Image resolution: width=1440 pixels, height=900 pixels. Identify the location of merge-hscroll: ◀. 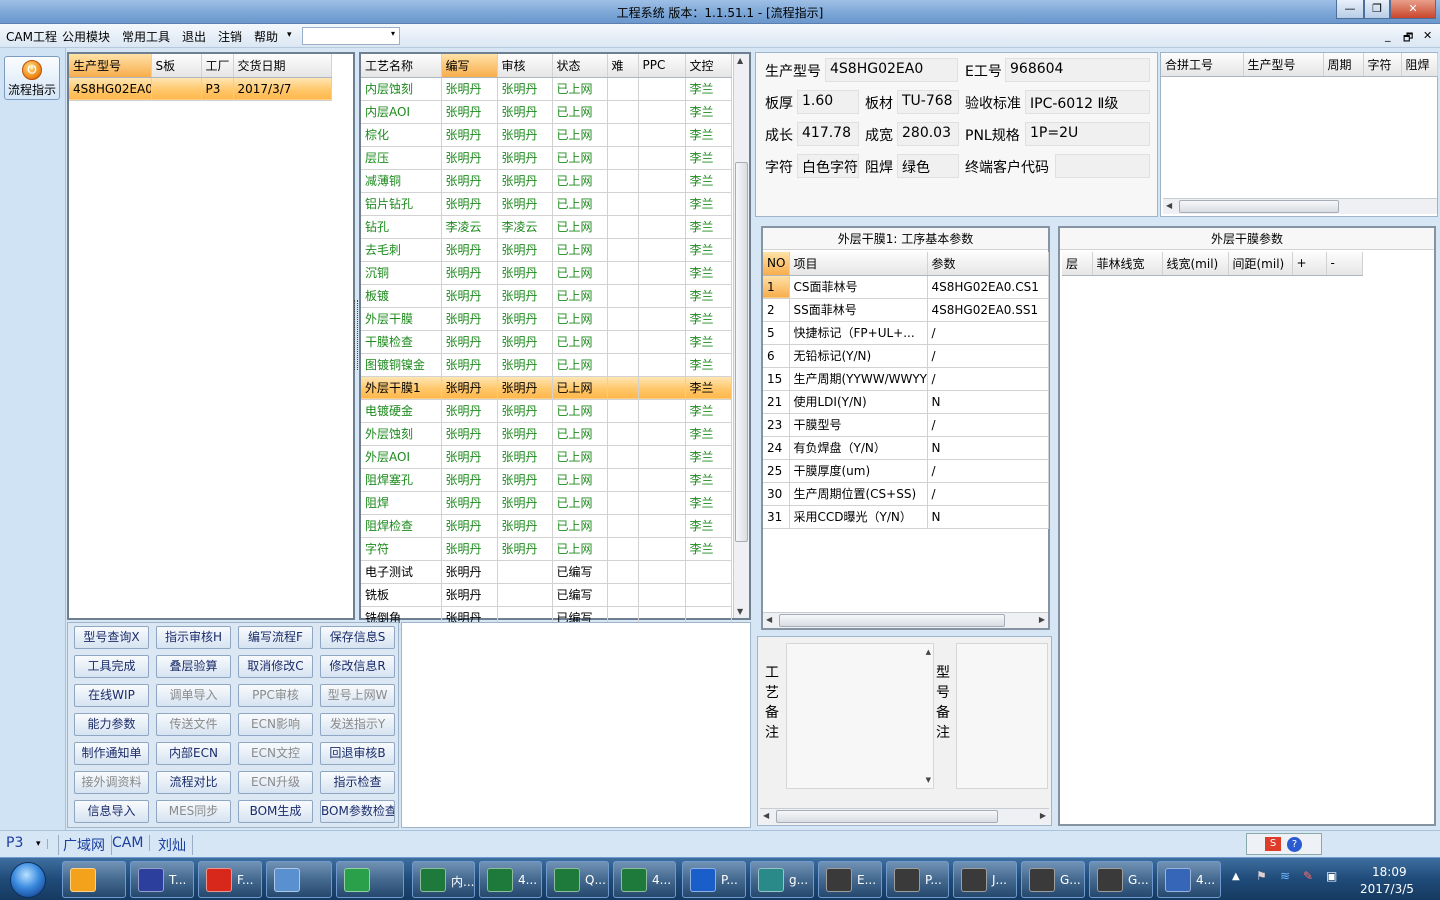
(1300, 206).